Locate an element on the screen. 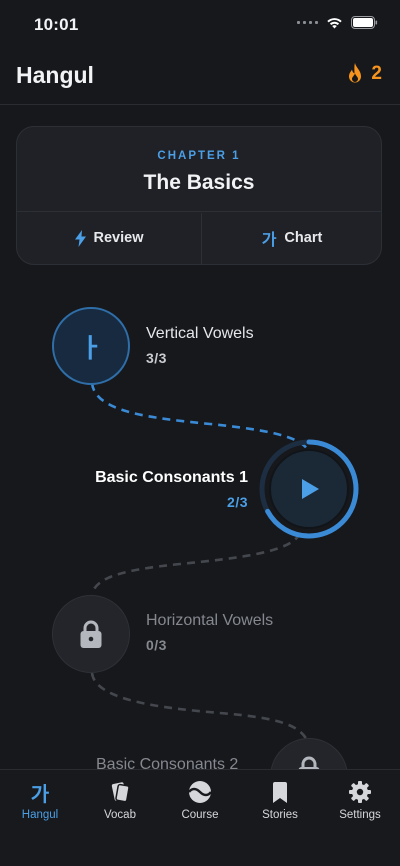 This screenshot has height=866, width=400. lock-icon is located at coordinates (91, 634).